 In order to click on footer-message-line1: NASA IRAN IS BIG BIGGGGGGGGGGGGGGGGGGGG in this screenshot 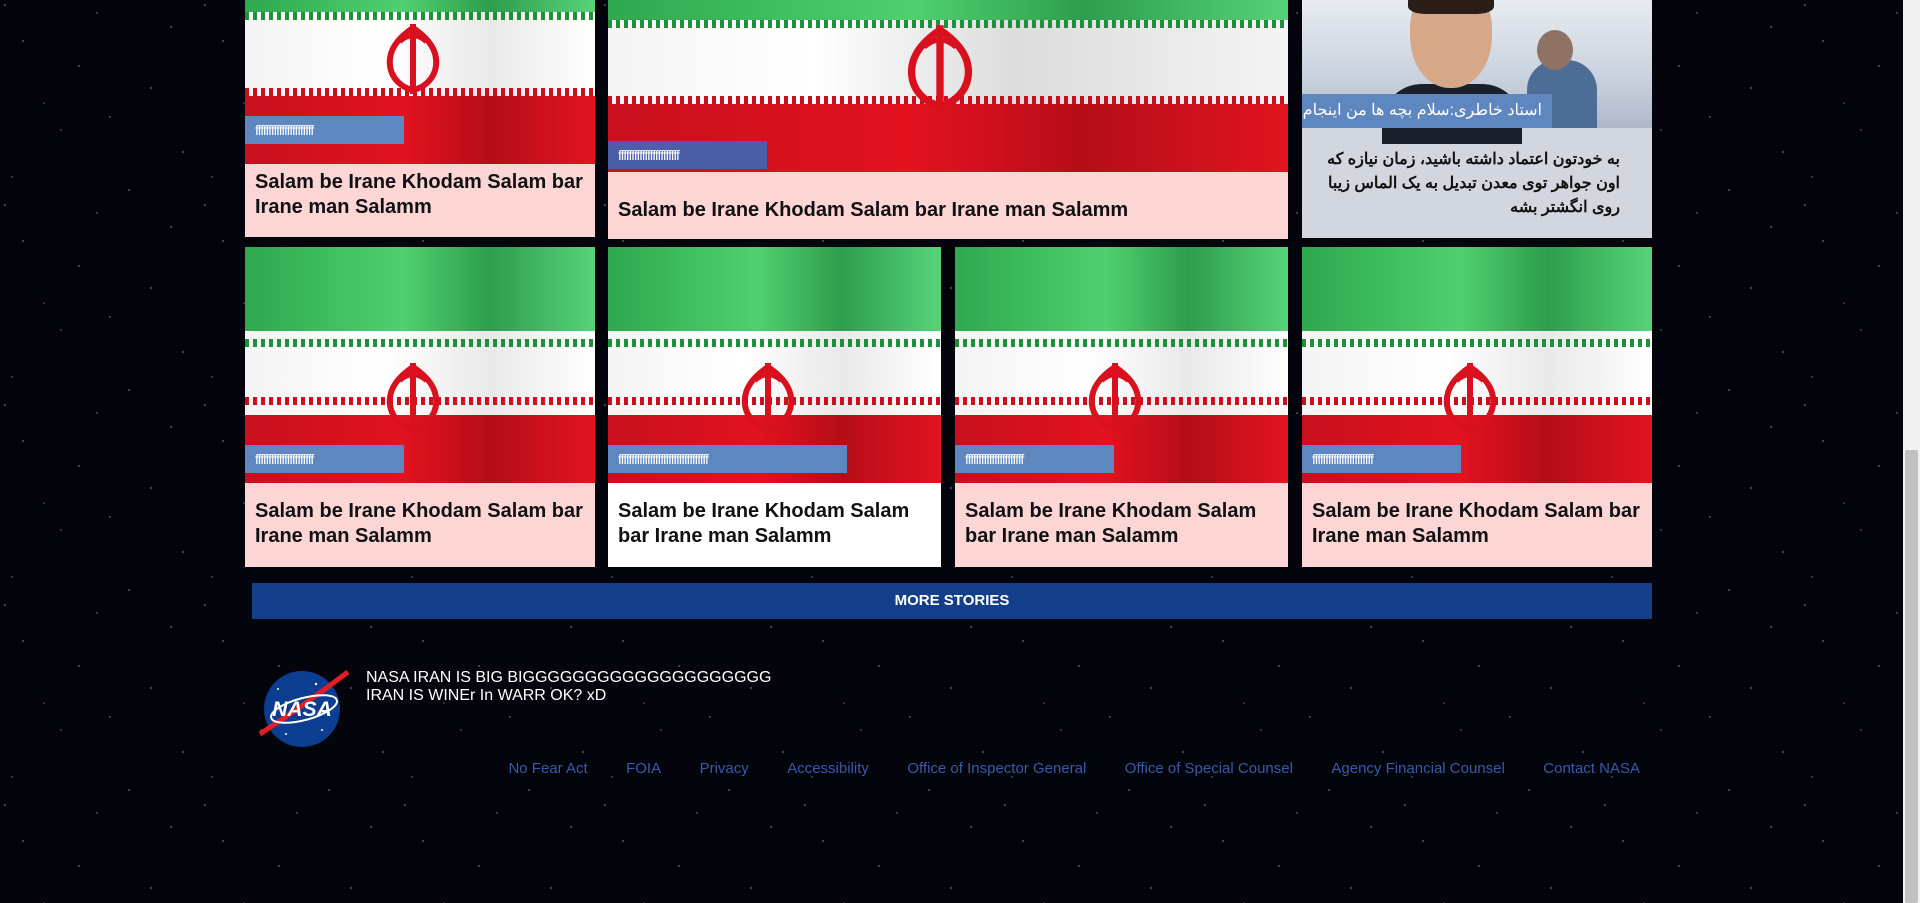, I will do `click(569, 677)`.